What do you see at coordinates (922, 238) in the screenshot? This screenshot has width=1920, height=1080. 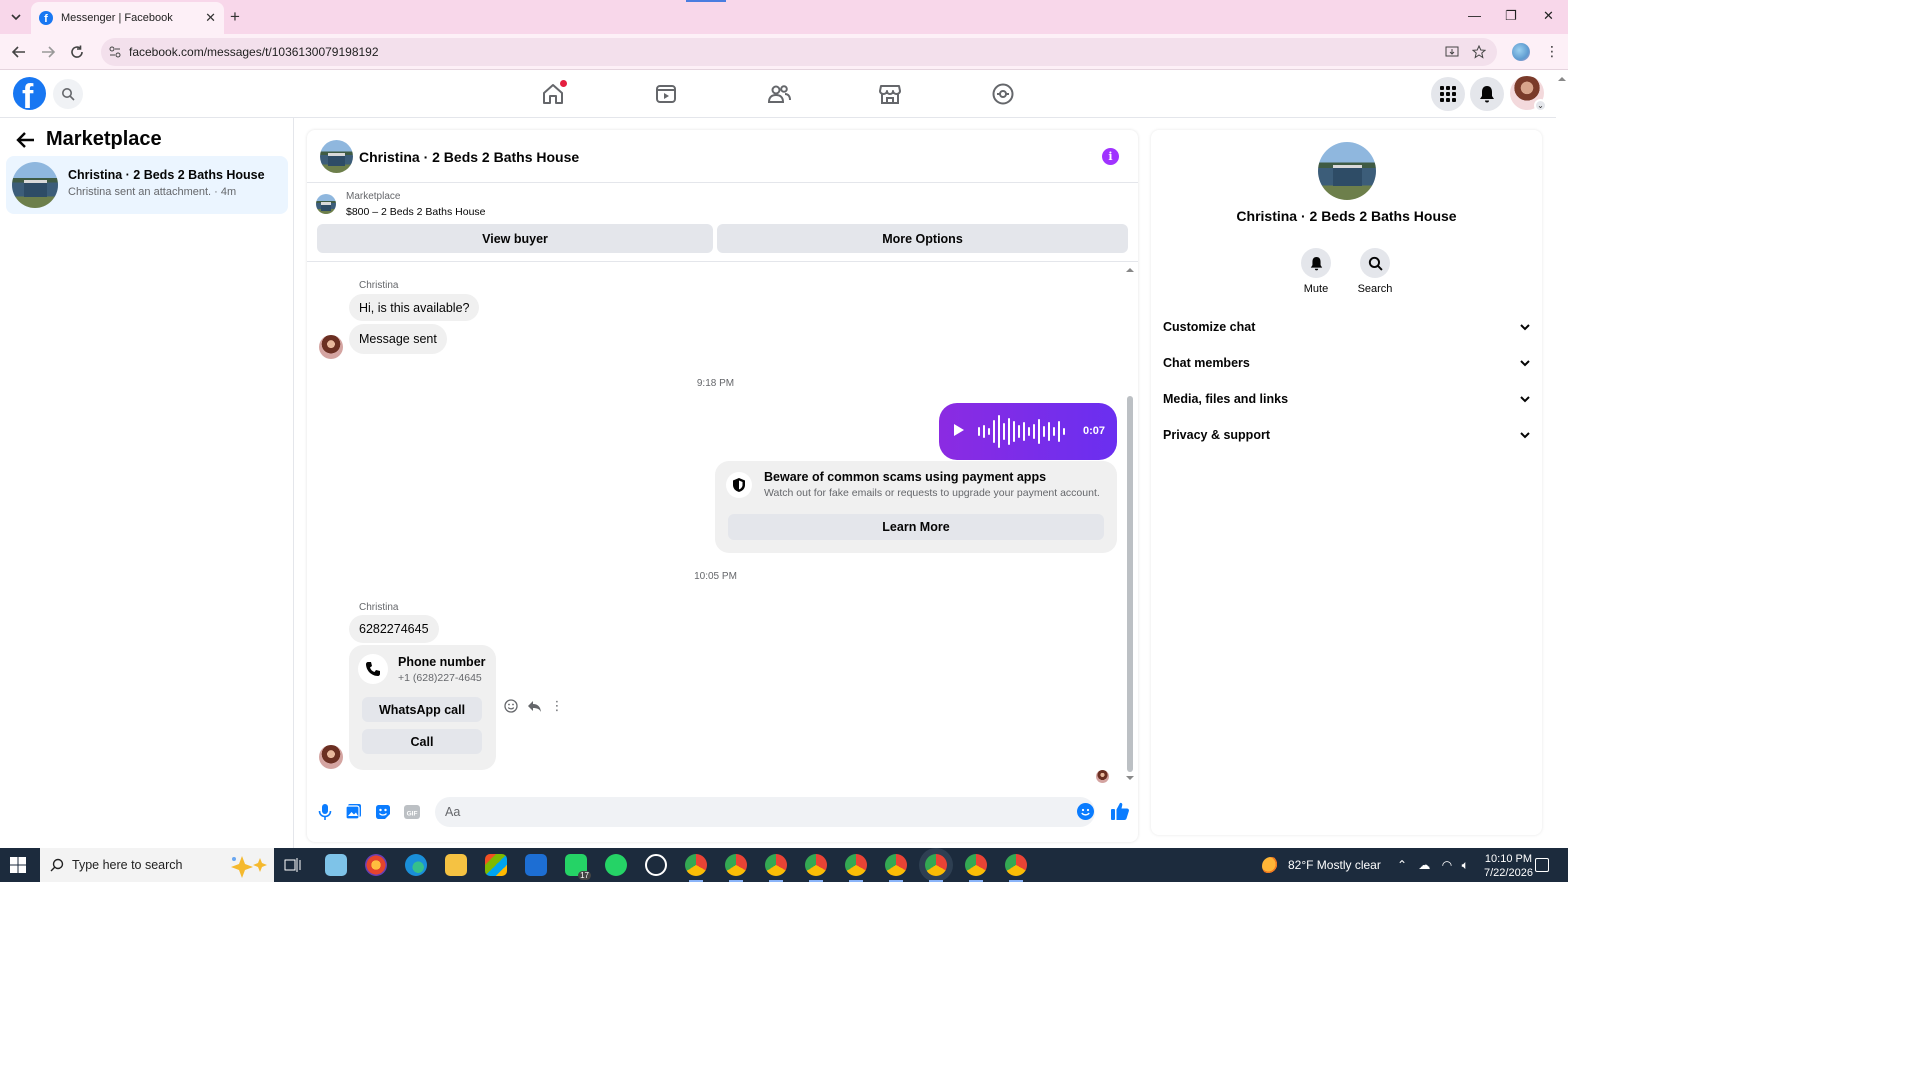 I see `more-options-button: More Options` at bounding box center [922, 238].